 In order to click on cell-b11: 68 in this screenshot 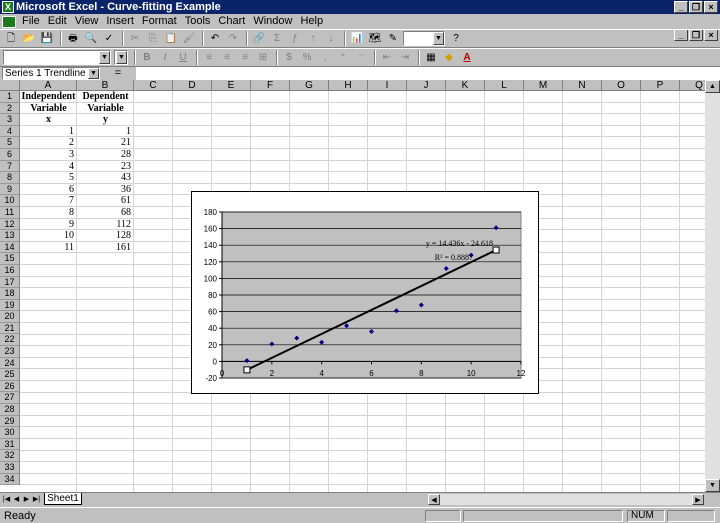, I will do `click(105, 213)`.